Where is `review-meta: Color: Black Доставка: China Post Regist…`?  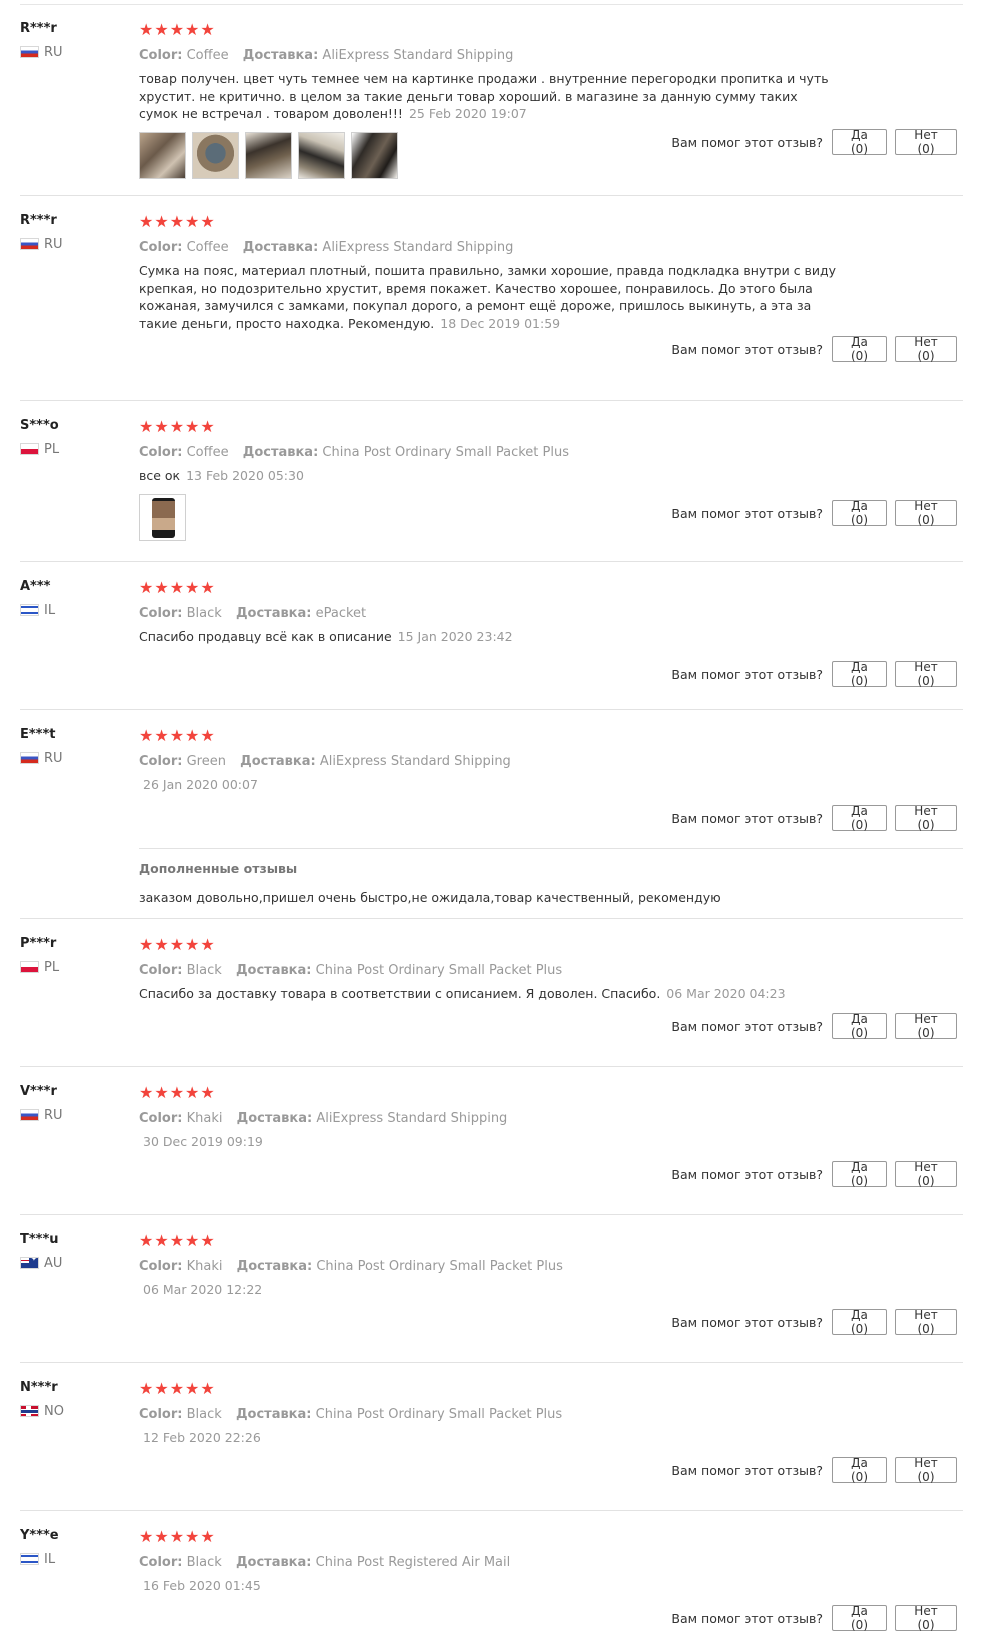
review-meta: Color: Black Доставка: China Post Regist… is located at coordinates (539, 1562).